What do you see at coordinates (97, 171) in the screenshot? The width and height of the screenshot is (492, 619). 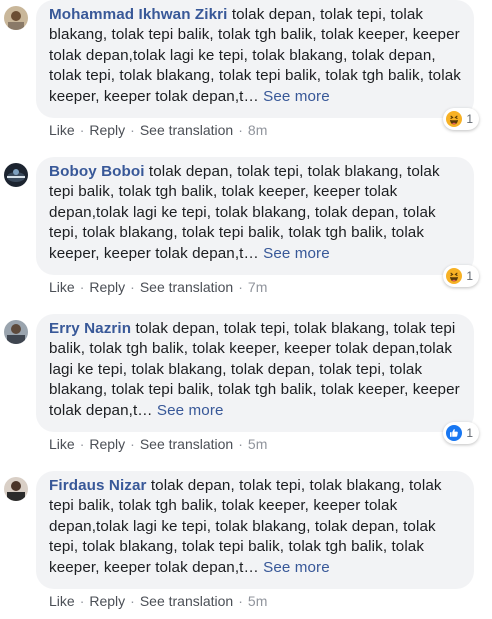 I see `comment-author: Boboy Boboi` at bounding box center [97, 171].